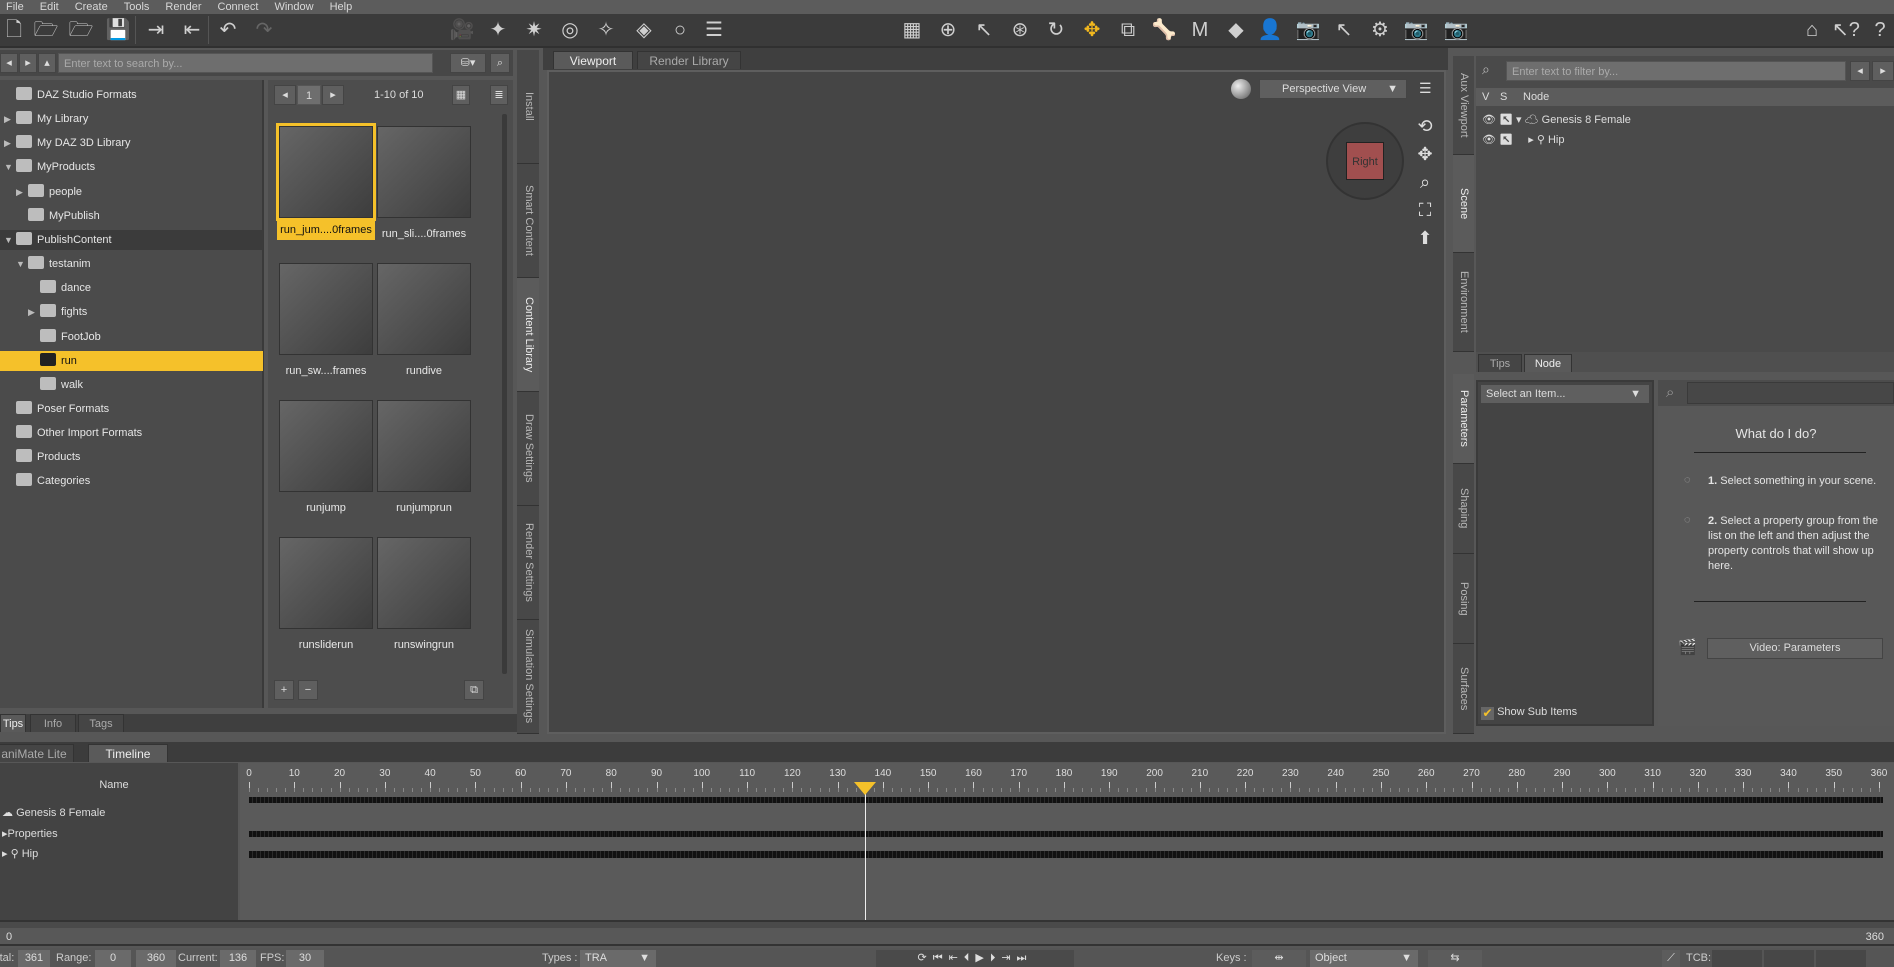  What do you see at coordinates (1416, 30) in the screenshot?
I see `render-icon: 📷` at bounding box center [1416, 30].